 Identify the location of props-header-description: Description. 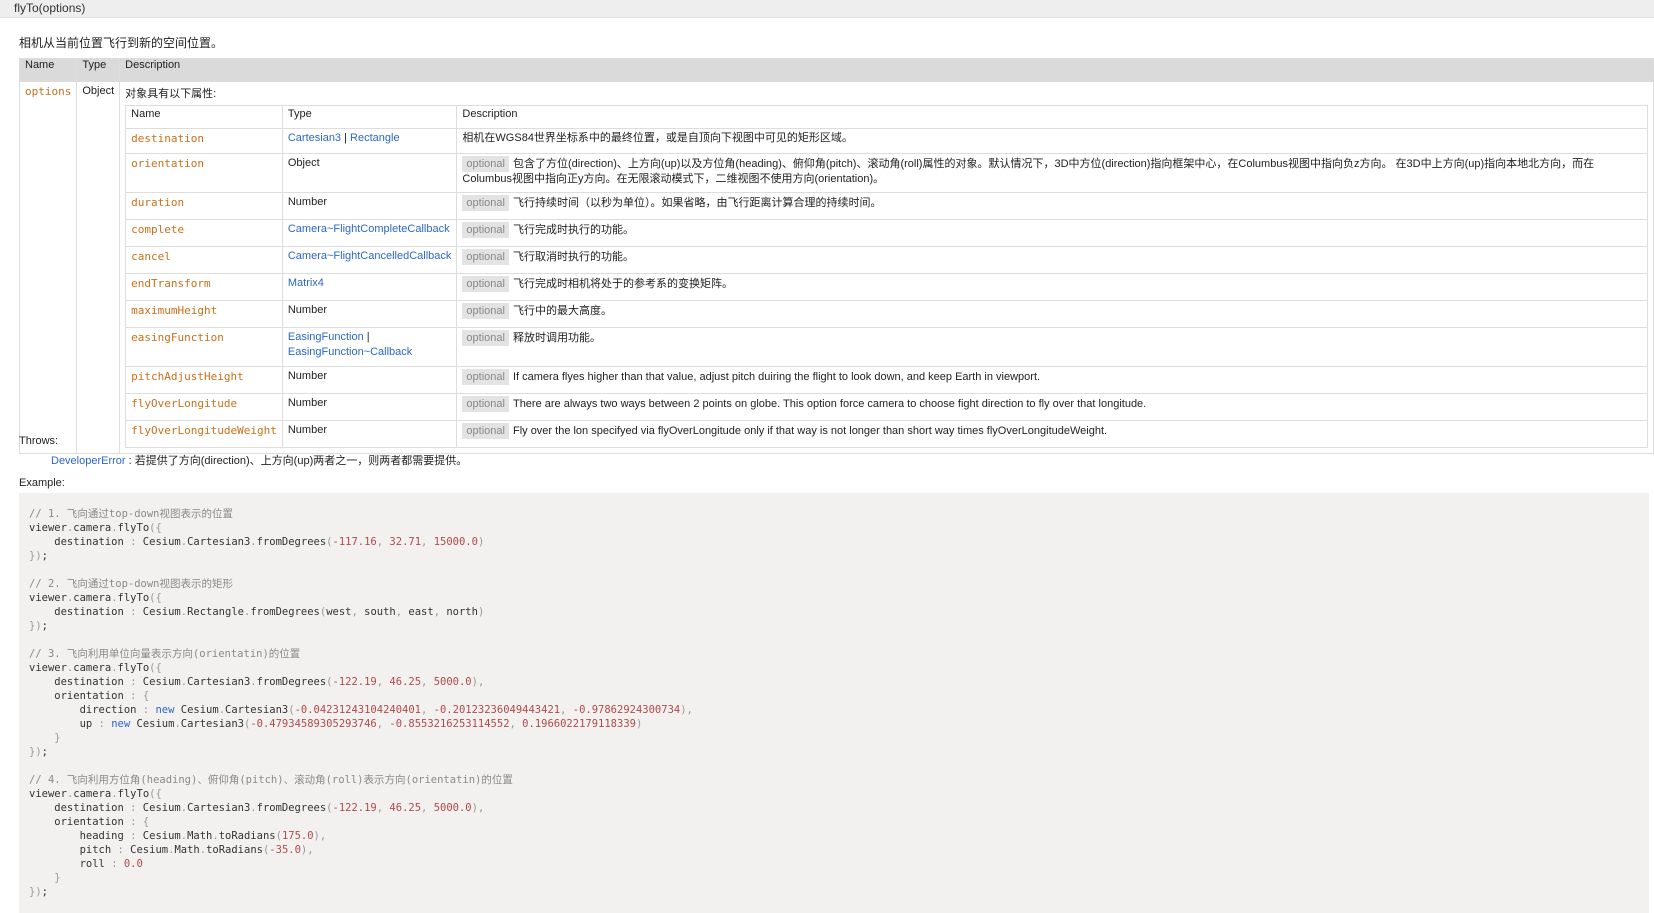
(1052, 117).